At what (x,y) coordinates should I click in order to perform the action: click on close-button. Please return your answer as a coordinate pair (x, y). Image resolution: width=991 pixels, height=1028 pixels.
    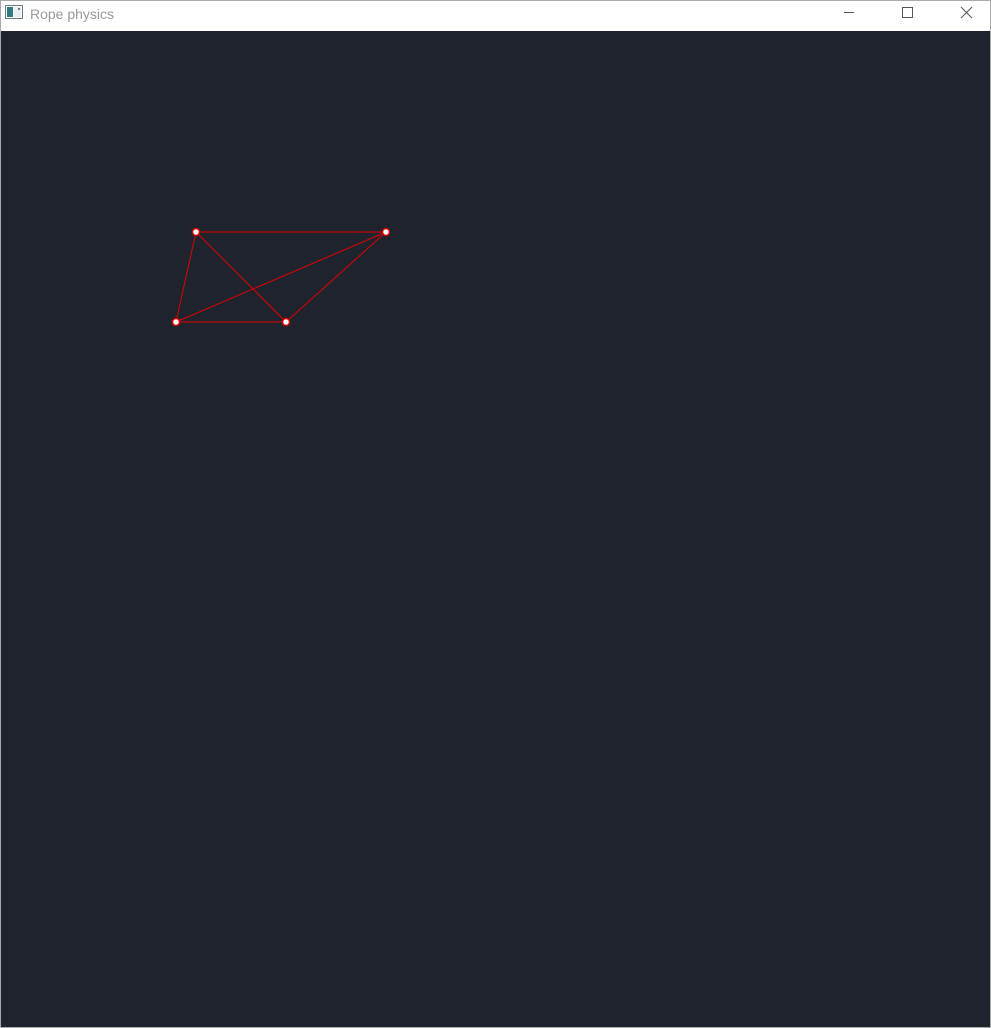
    Looking at the image, I should click on (966, 16).